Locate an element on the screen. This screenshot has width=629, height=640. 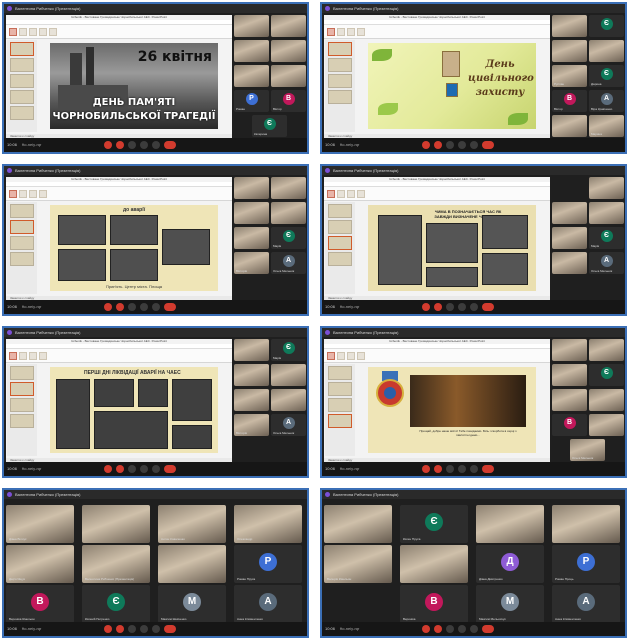
participant-tile: Руслан is located at coordinates (569, 76).